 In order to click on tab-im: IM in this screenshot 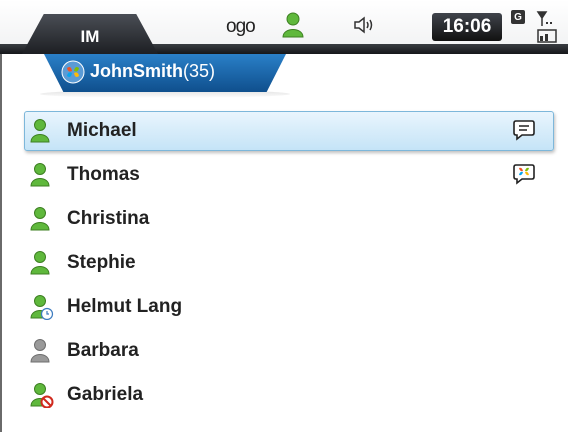, I will do `click(90, 34)`.